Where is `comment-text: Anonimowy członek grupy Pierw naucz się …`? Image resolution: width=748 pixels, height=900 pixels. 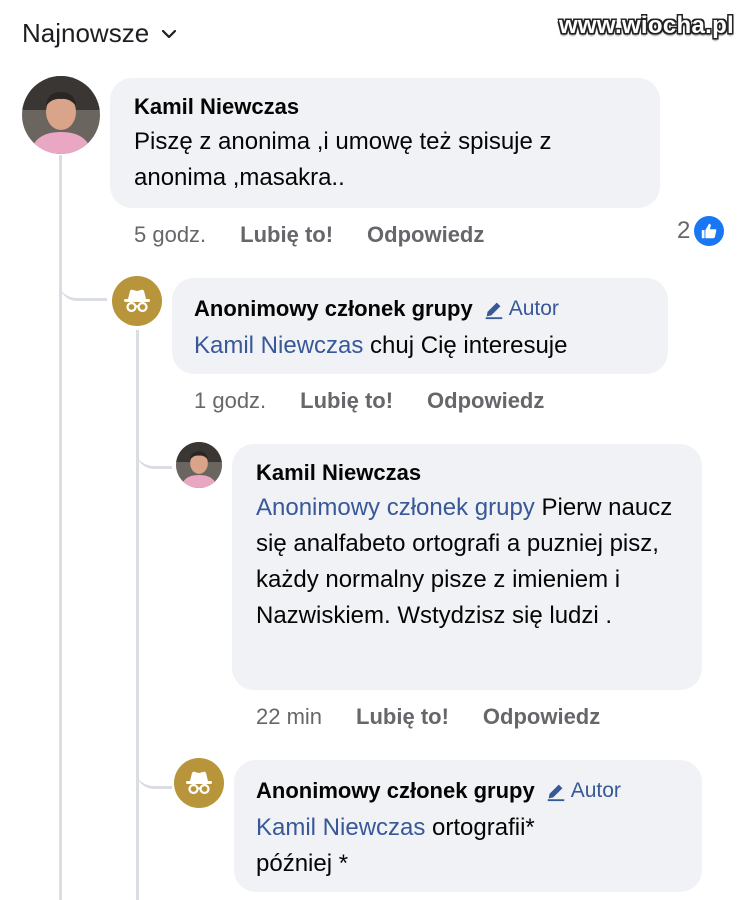 comment-text: Anonimowy członek grupy Pierw naucz się … is located at coordinates (471, 562).